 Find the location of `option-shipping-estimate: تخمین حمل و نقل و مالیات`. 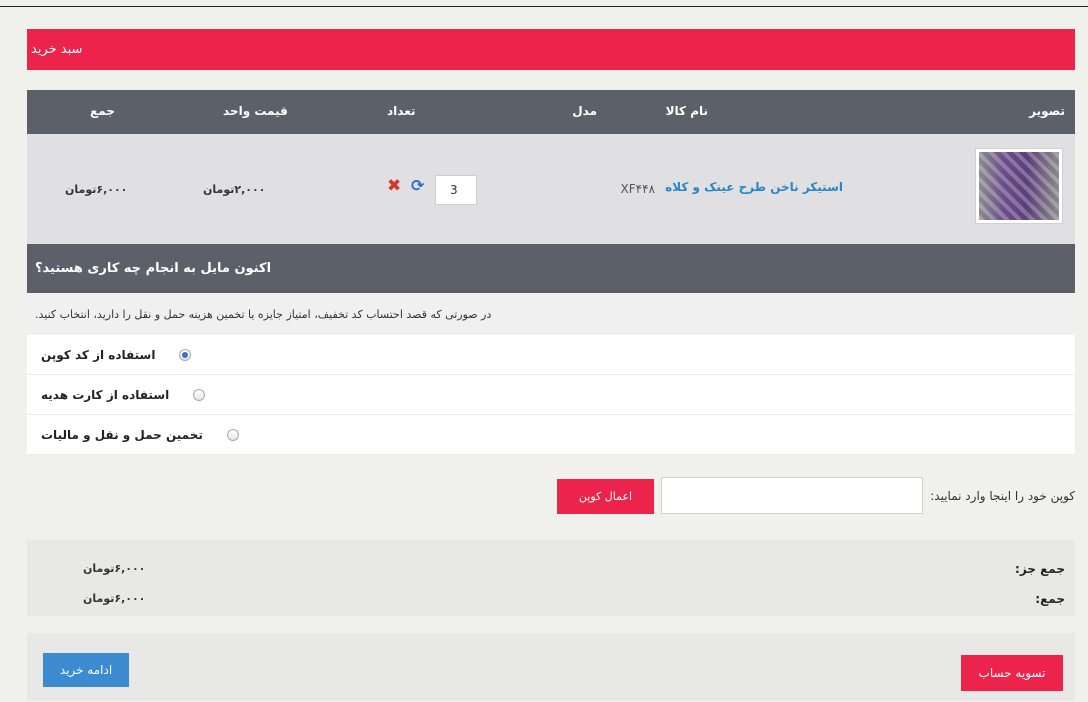

option-shipping-estimate: تخمین حمل و نقل و مالیات is located at coordinates (551, 435).